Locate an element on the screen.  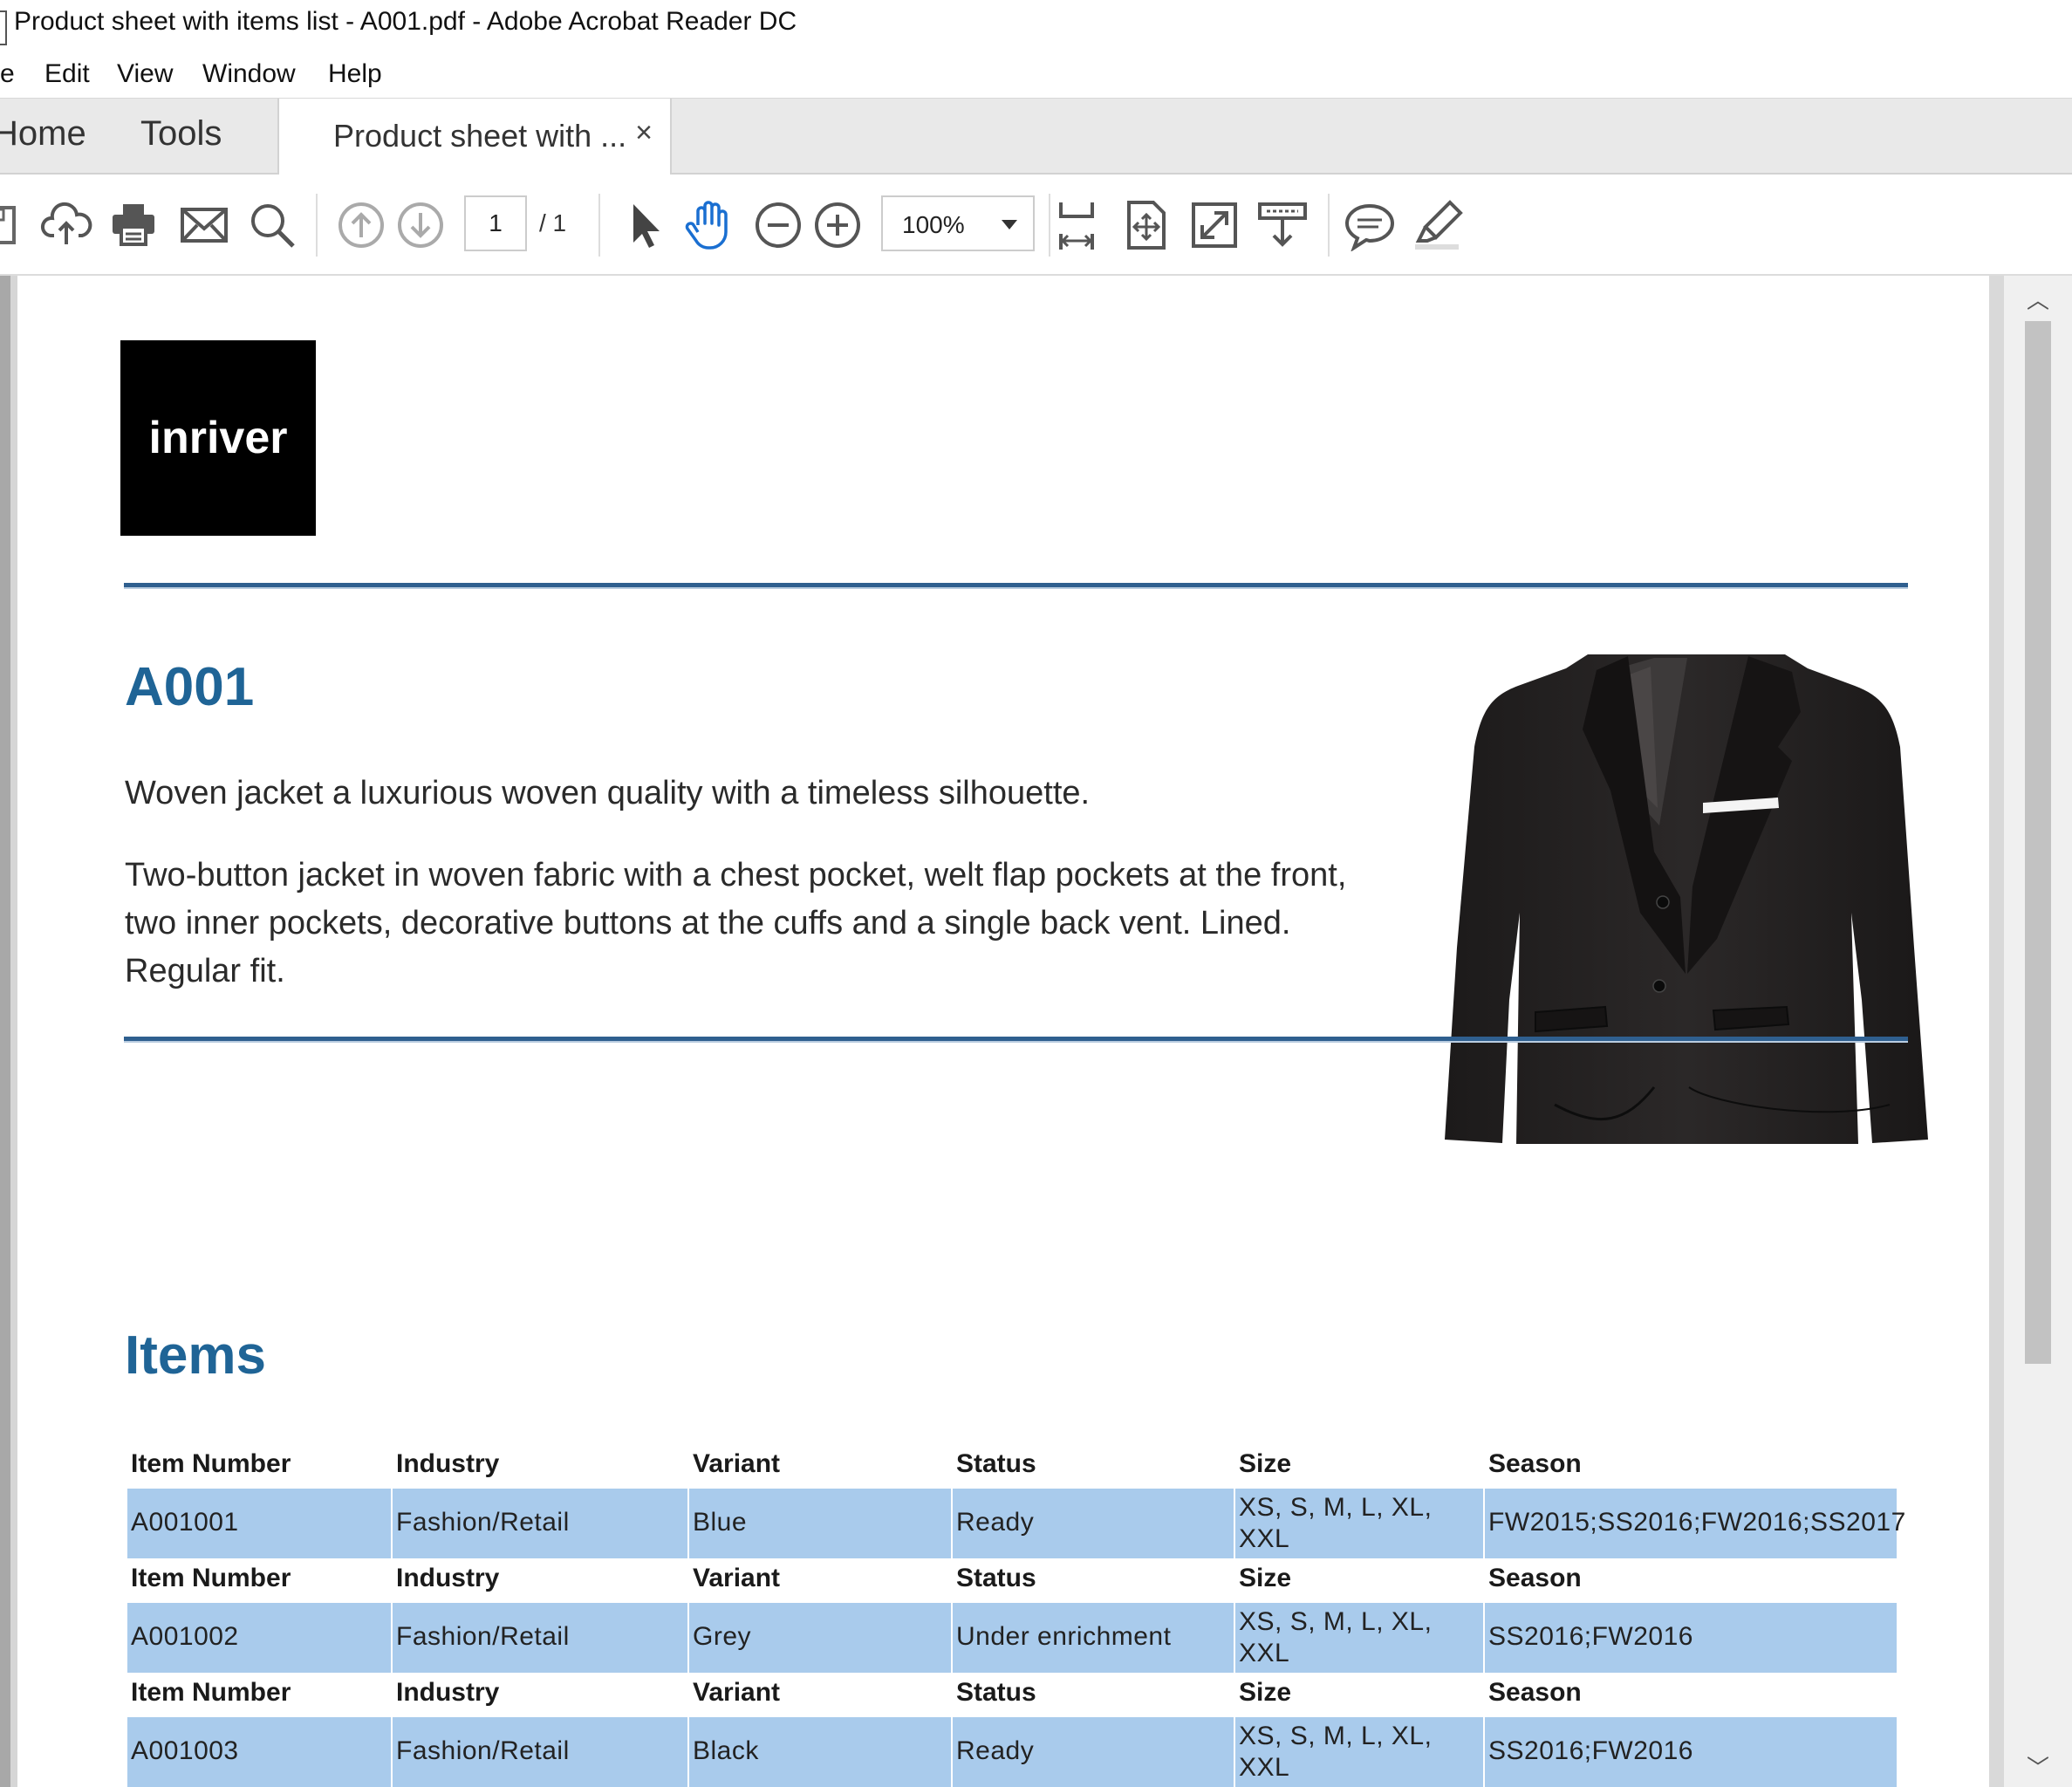
chevron-down-icon is located at coordinates (1009, 225).